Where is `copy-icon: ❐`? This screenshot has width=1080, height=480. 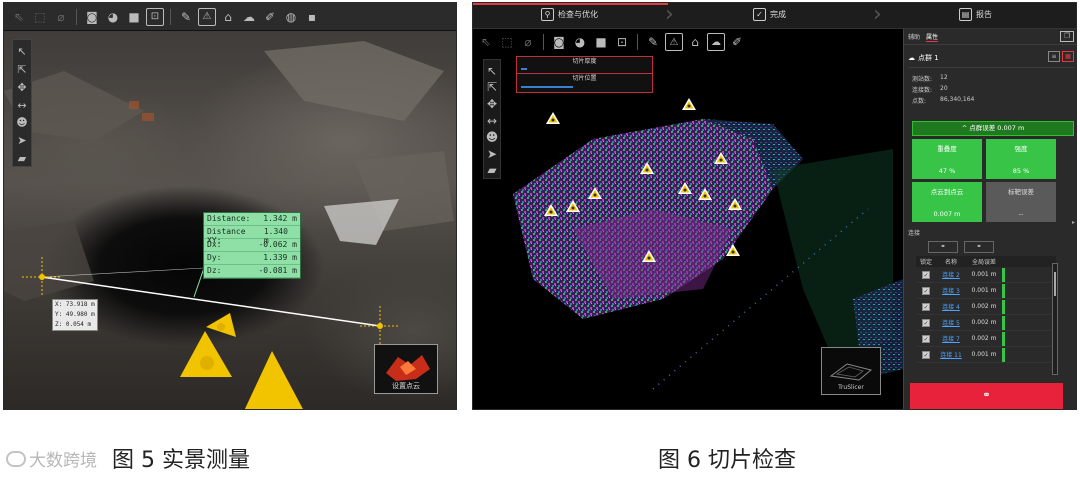 copy-icon: ❐ is located at coordinates (1067, 36).